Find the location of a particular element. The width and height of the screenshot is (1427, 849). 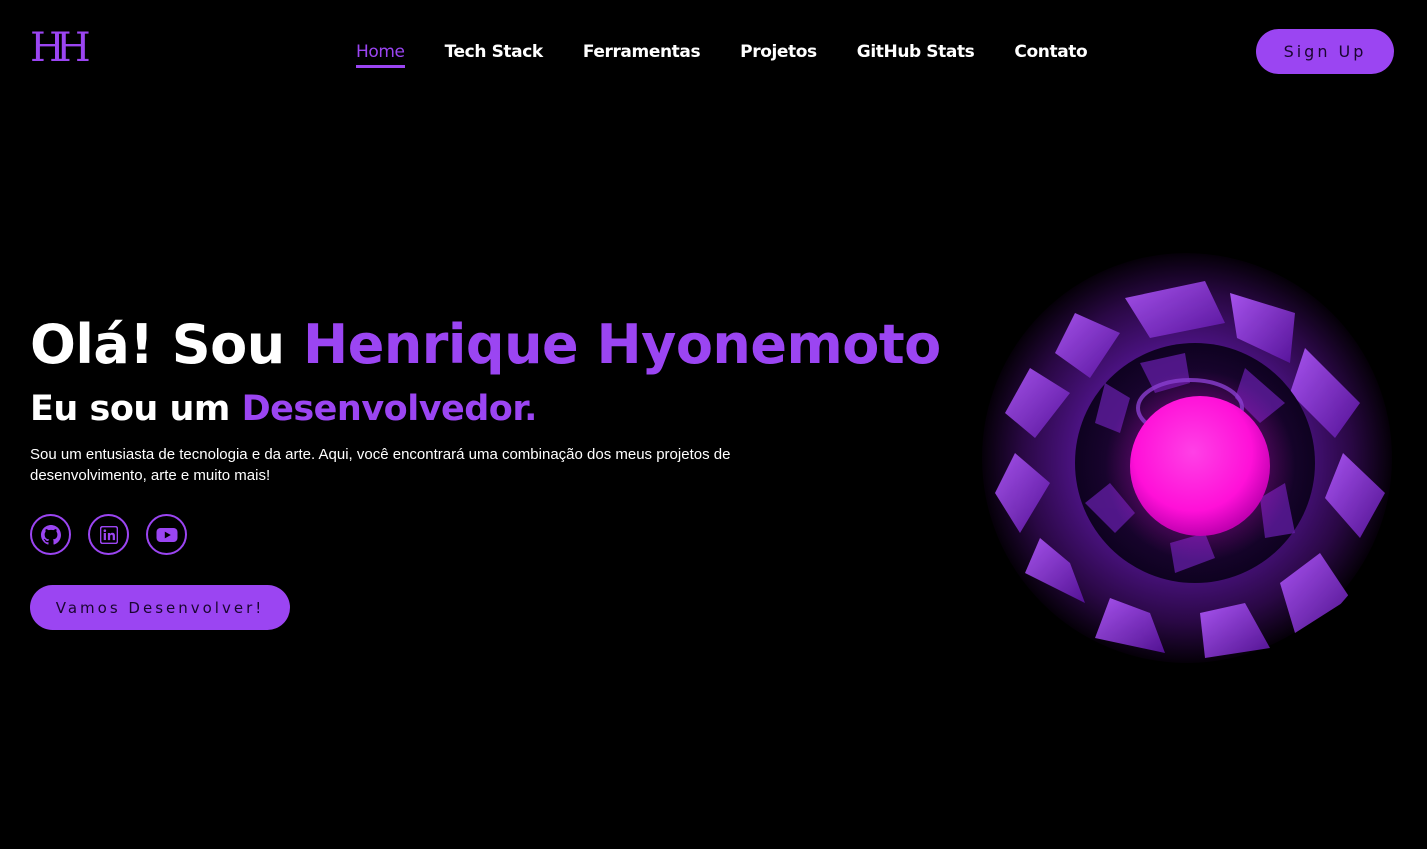

linkedin-link is located at coordinates (108, 534).